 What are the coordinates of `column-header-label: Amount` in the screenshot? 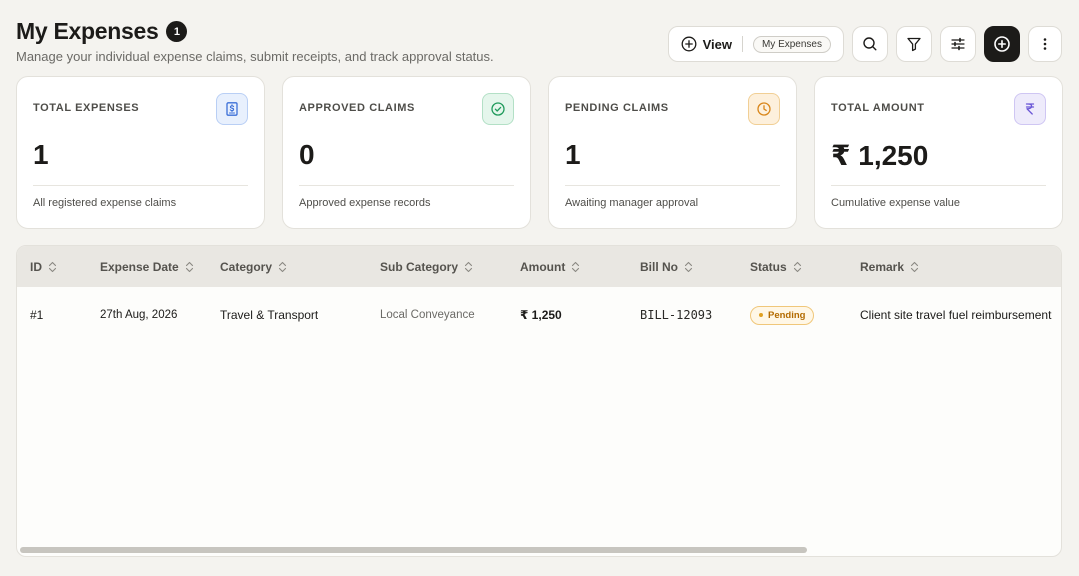 It's located at (543, 266).